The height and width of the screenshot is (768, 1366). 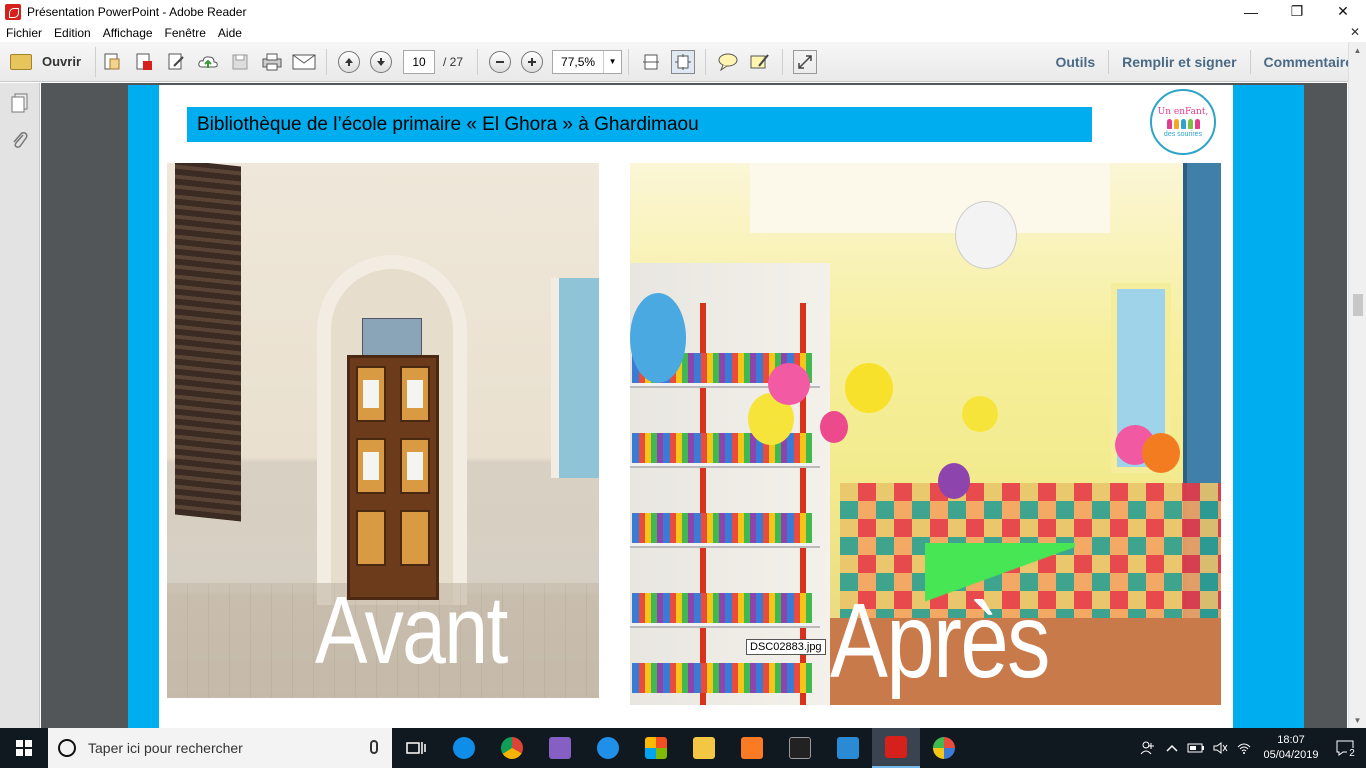 What do you see at coordinates (656, 748) in the screenshot?
I see `store-app` at bounding box center [656, 748].